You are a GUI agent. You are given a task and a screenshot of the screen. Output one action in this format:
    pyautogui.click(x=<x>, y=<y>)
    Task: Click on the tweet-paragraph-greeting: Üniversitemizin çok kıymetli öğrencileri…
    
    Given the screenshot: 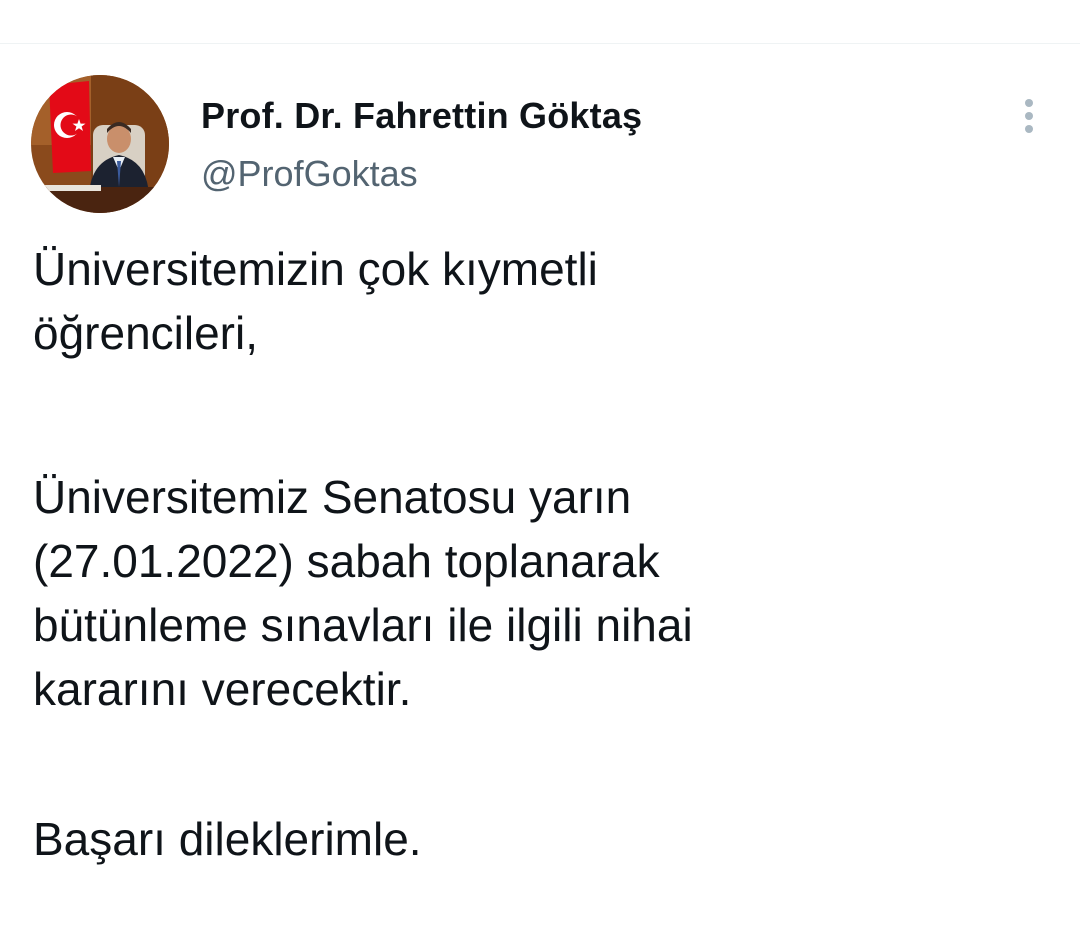 What is the action you would take?
    pyautogui.click(x=315, y=301)
    